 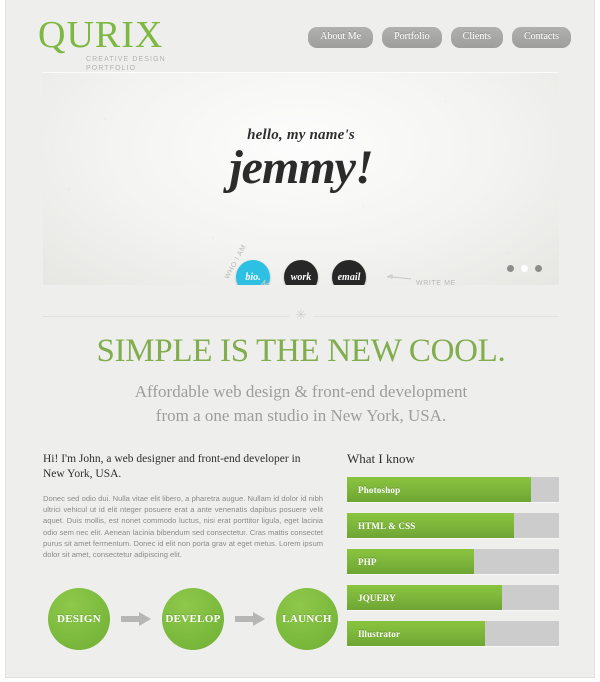 I want to click on skill-label-photoshop: Photoshop, so click(x=379, y=489).